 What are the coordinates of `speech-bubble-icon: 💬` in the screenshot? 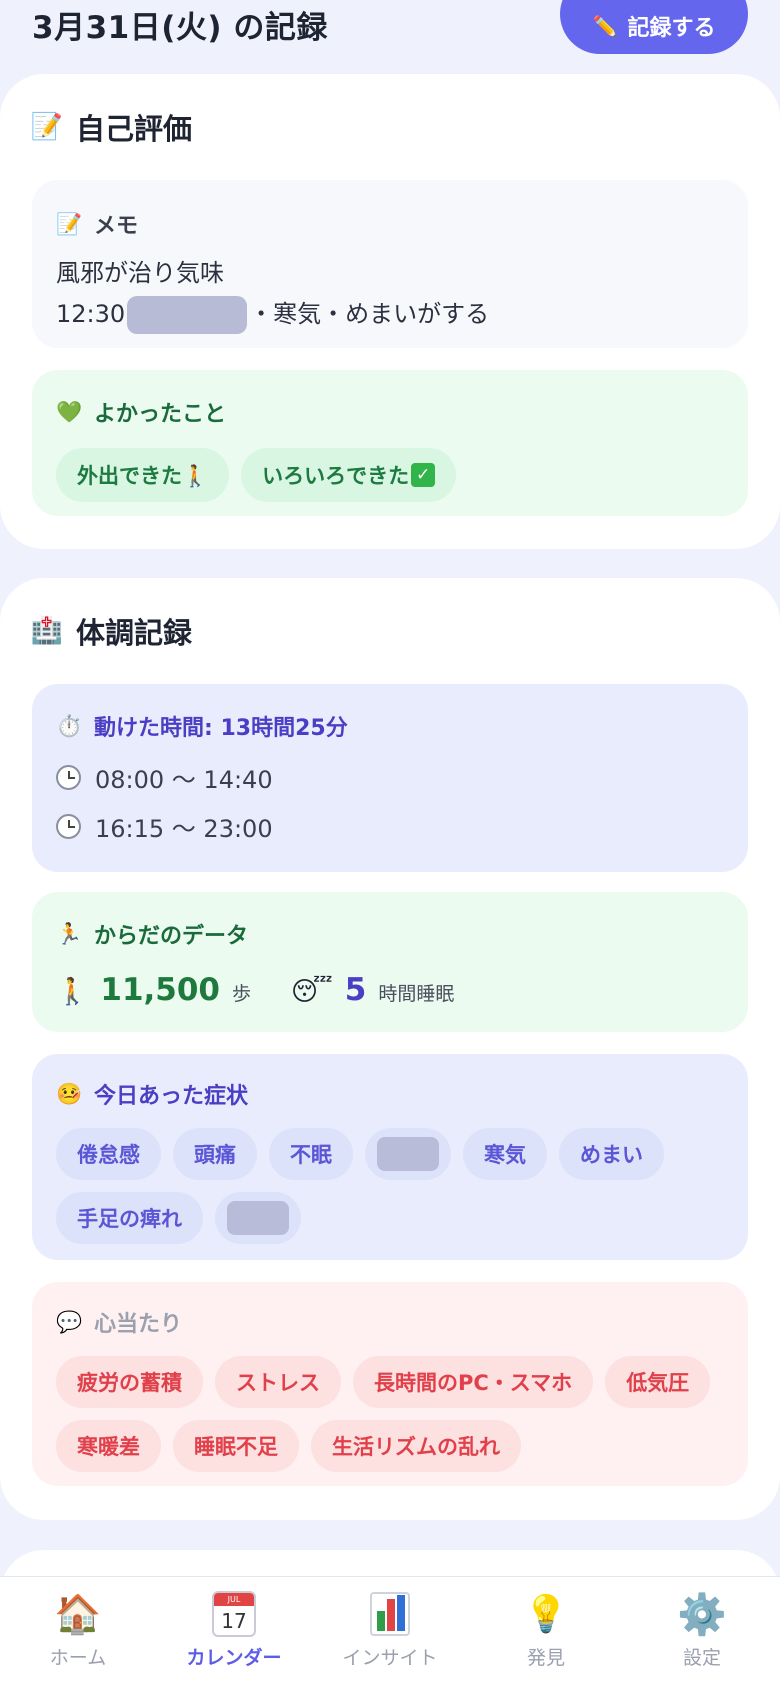 It's located at (69, 1321).